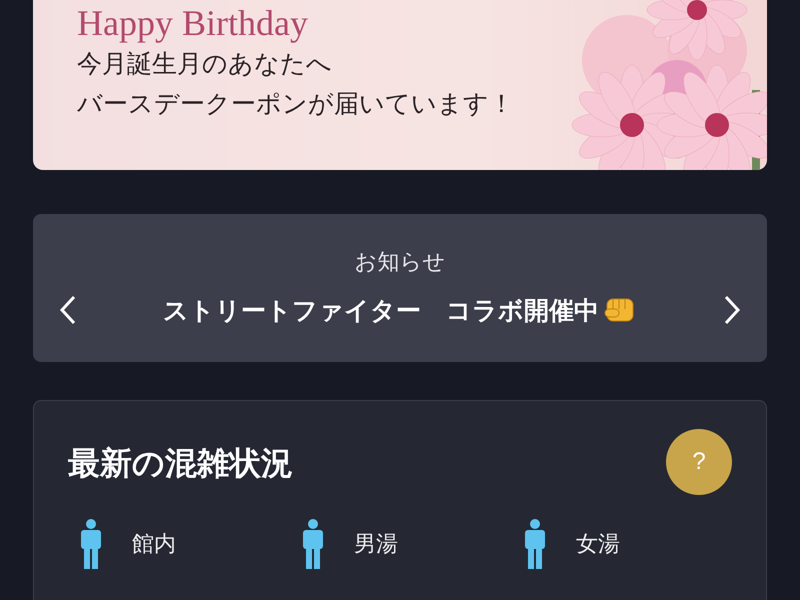 The width and height of the screenshot is (800, 600). What do you see at coordinates (180, 463) in the screenshot?
I see `card-title: 最新の混雑状況` at bounding box center [180, 463].